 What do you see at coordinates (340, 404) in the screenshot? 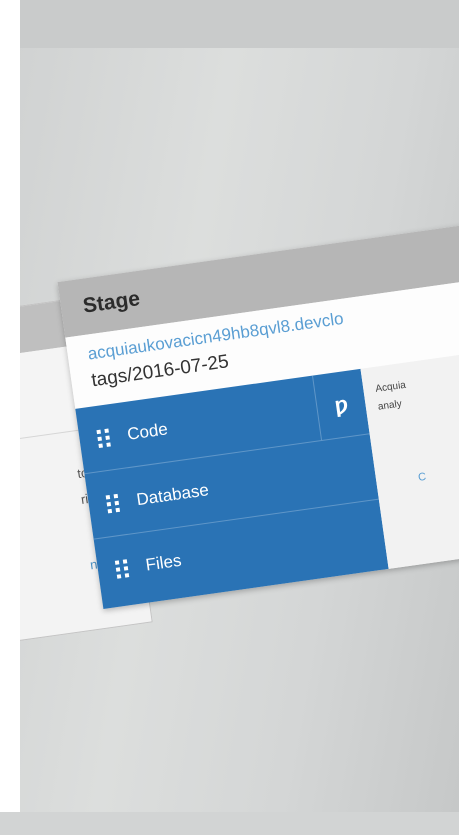
I see `code-action-icon: ƿ` at bounding box center [340, 404].